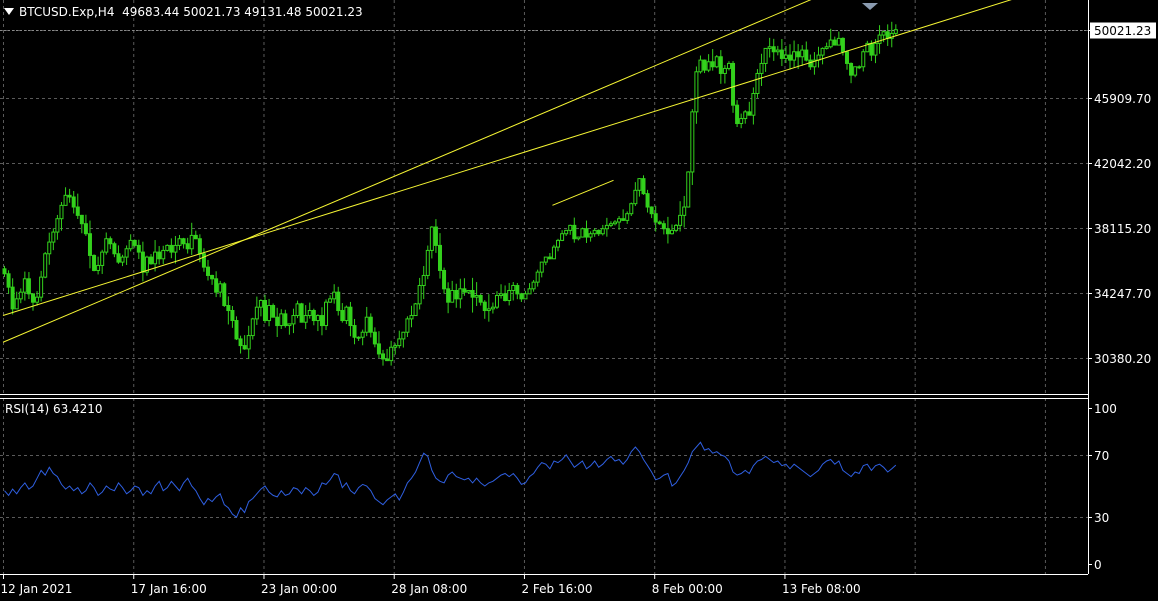 This screenshot has height=601, width=1158. I want to click on price-tick-label: 34247.70, so click(1122, 294).